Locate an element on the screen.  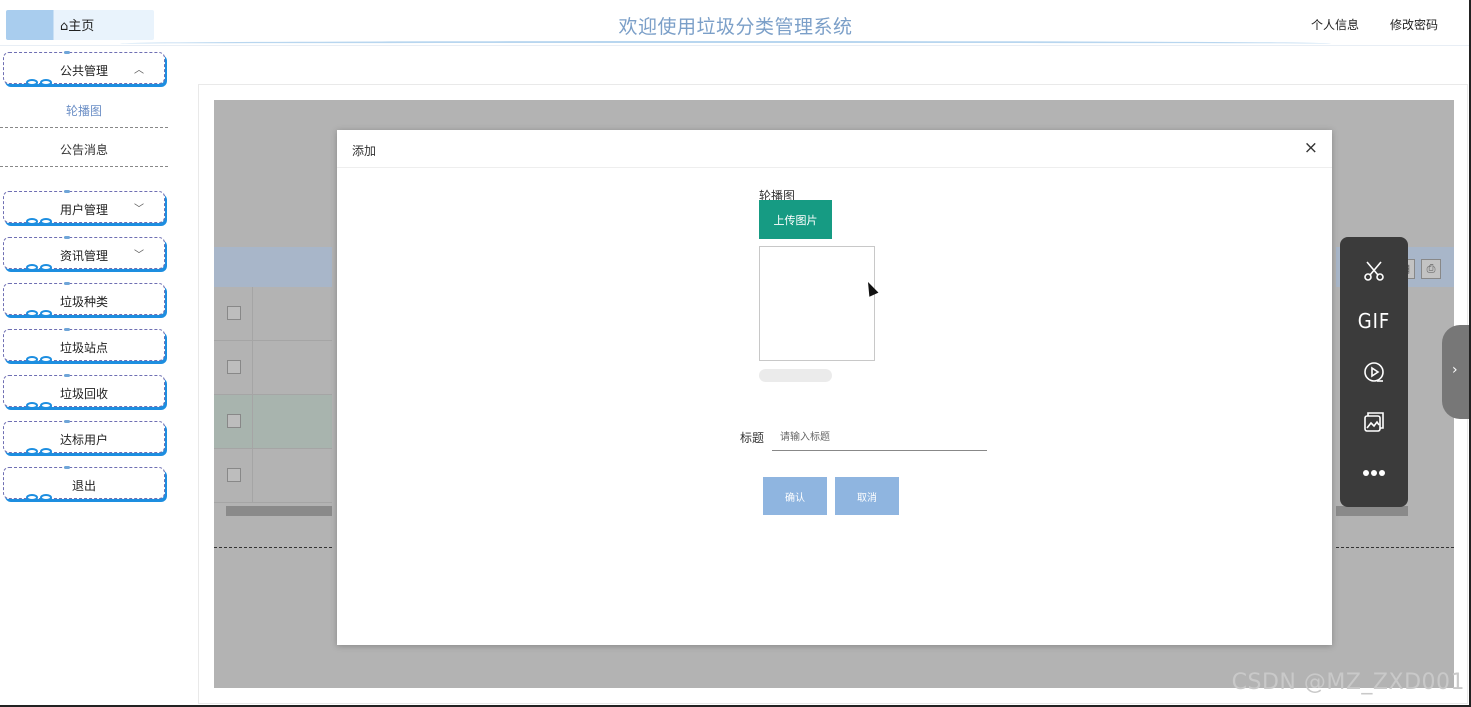
more-icon is located at coordinates (1374, 473).